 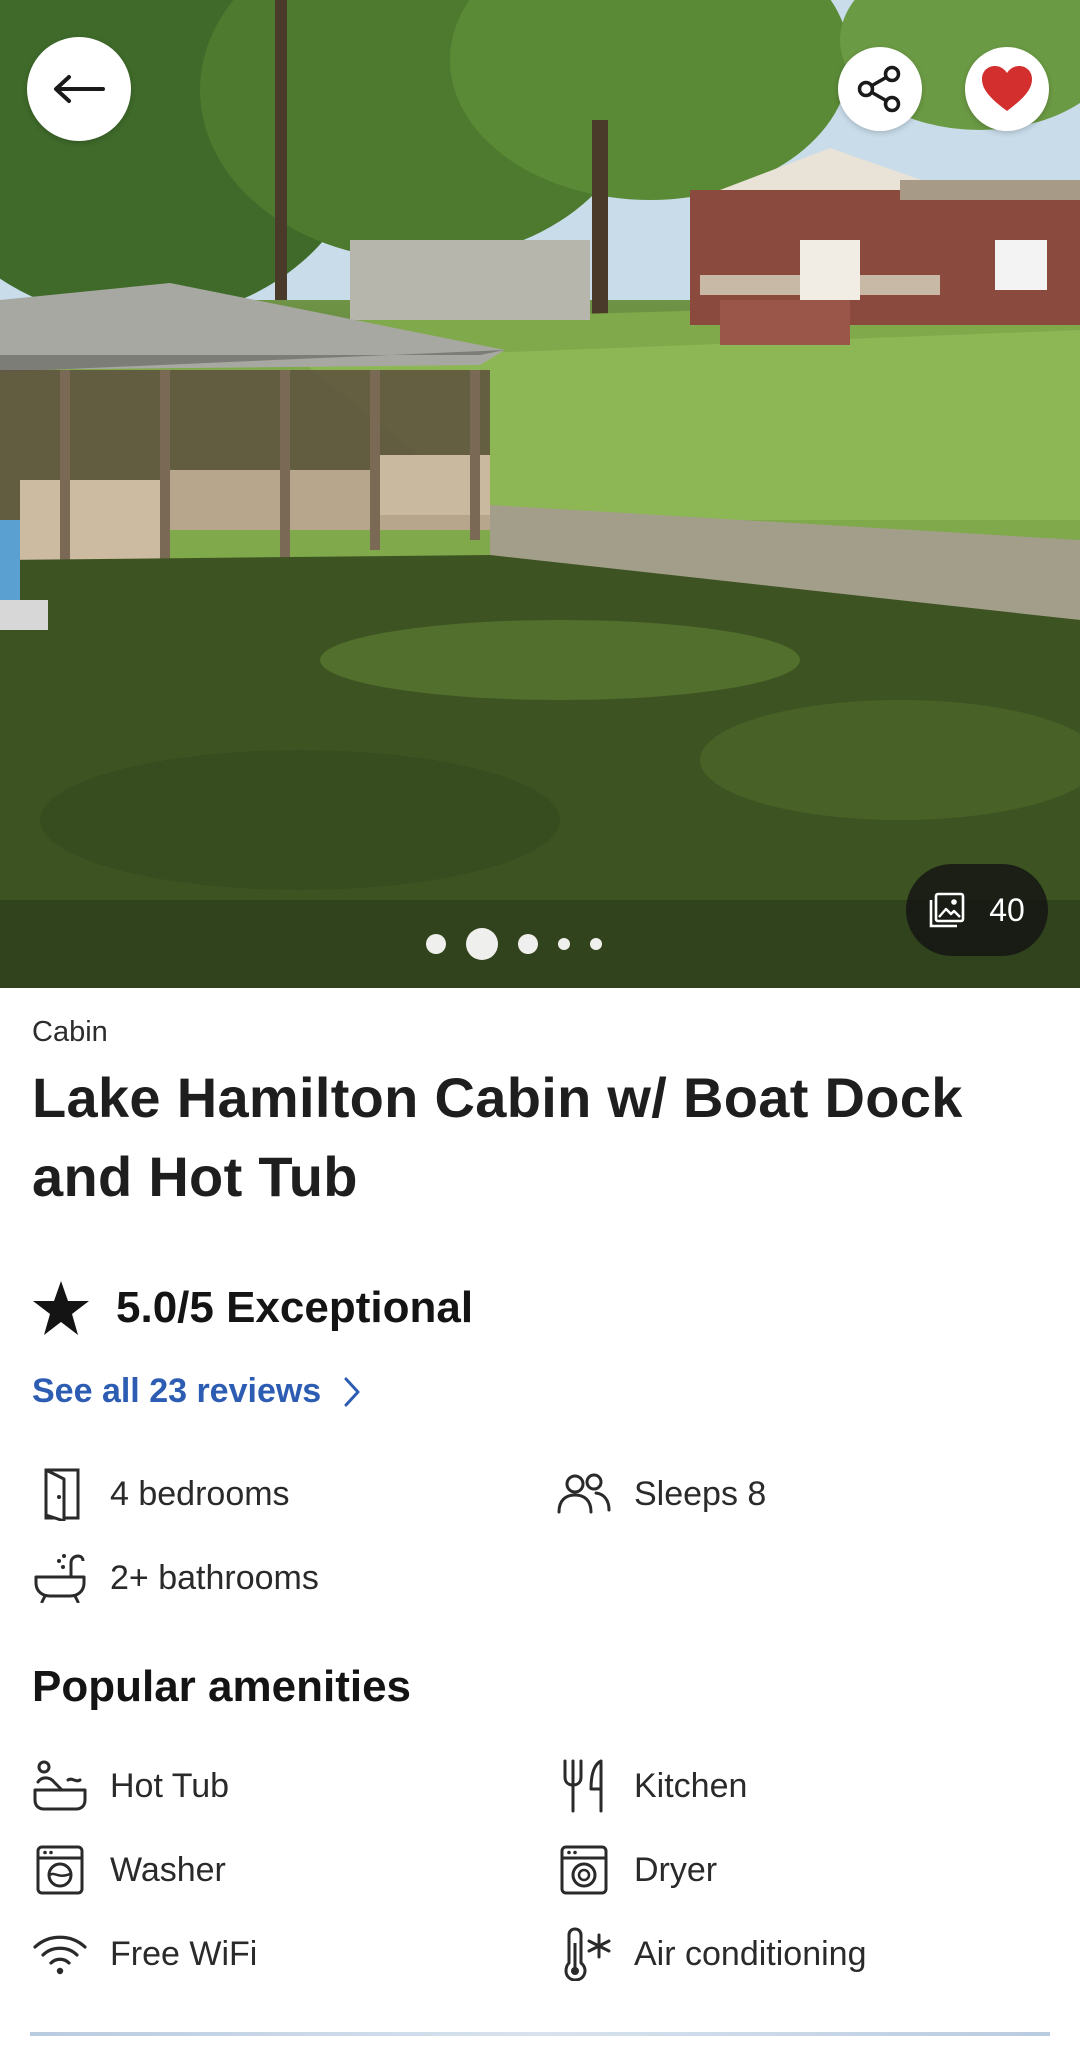 What do you see at coordinates (170, 1785) in the screenshot?
I see `amenity-label: Hot Tub` at bounding box center [170, 1785].